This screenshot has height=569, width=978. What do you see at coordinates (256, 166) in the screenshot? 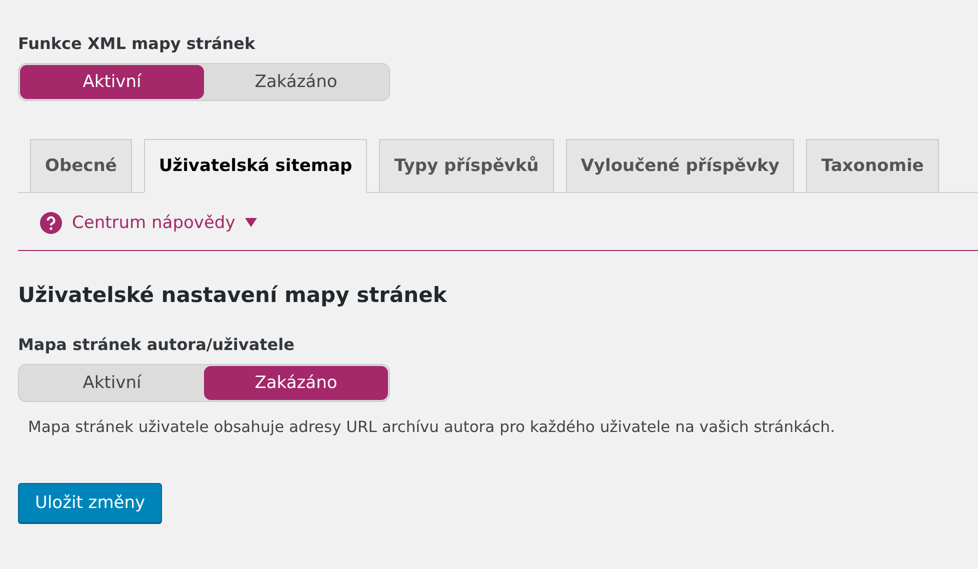
I see `tab: Uživatelská sitemap` at bounding box center [256, 166].